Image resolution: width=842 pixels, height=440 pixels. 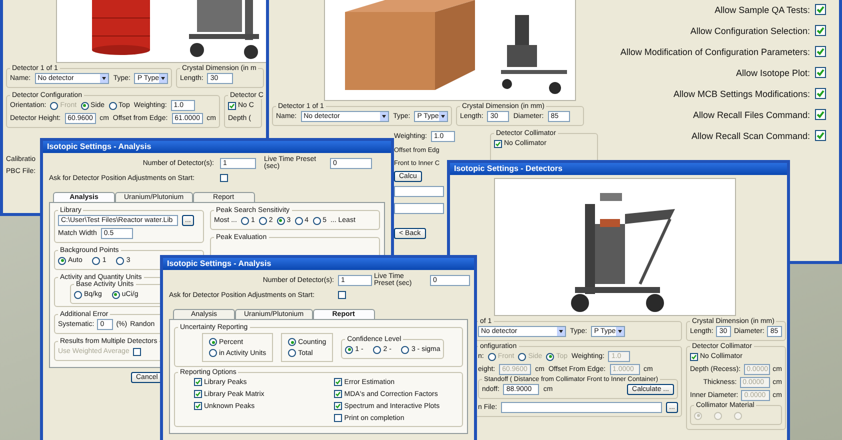 What do you see at coordinates (781, 72) in the screenshot?
I see `permission-checkbox: Allow Isotope Plot:` at bounding box center [781, 72].